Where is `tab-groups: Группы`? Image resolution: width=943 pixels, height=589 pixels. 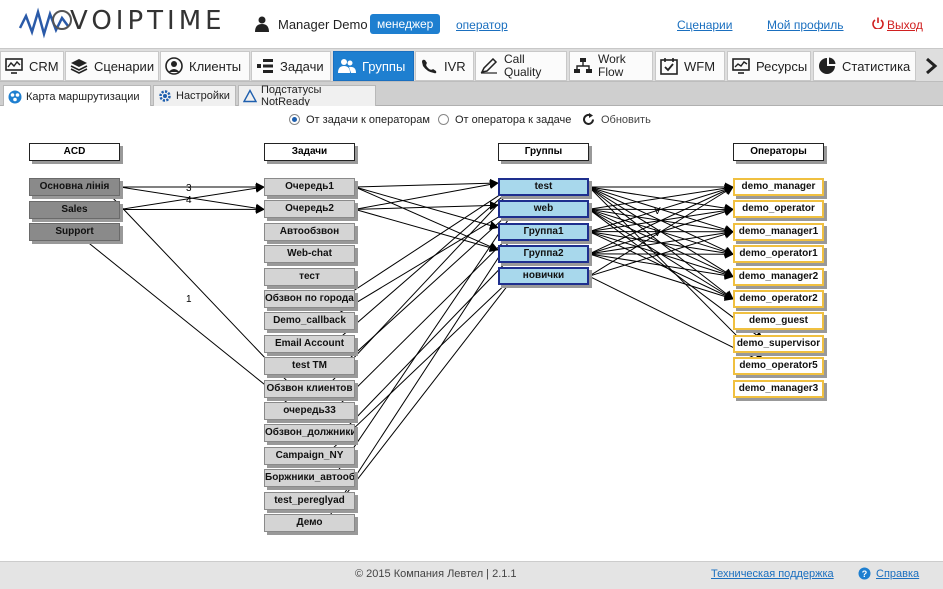
tab-groups: Группы is located at coordinates (373, 66).